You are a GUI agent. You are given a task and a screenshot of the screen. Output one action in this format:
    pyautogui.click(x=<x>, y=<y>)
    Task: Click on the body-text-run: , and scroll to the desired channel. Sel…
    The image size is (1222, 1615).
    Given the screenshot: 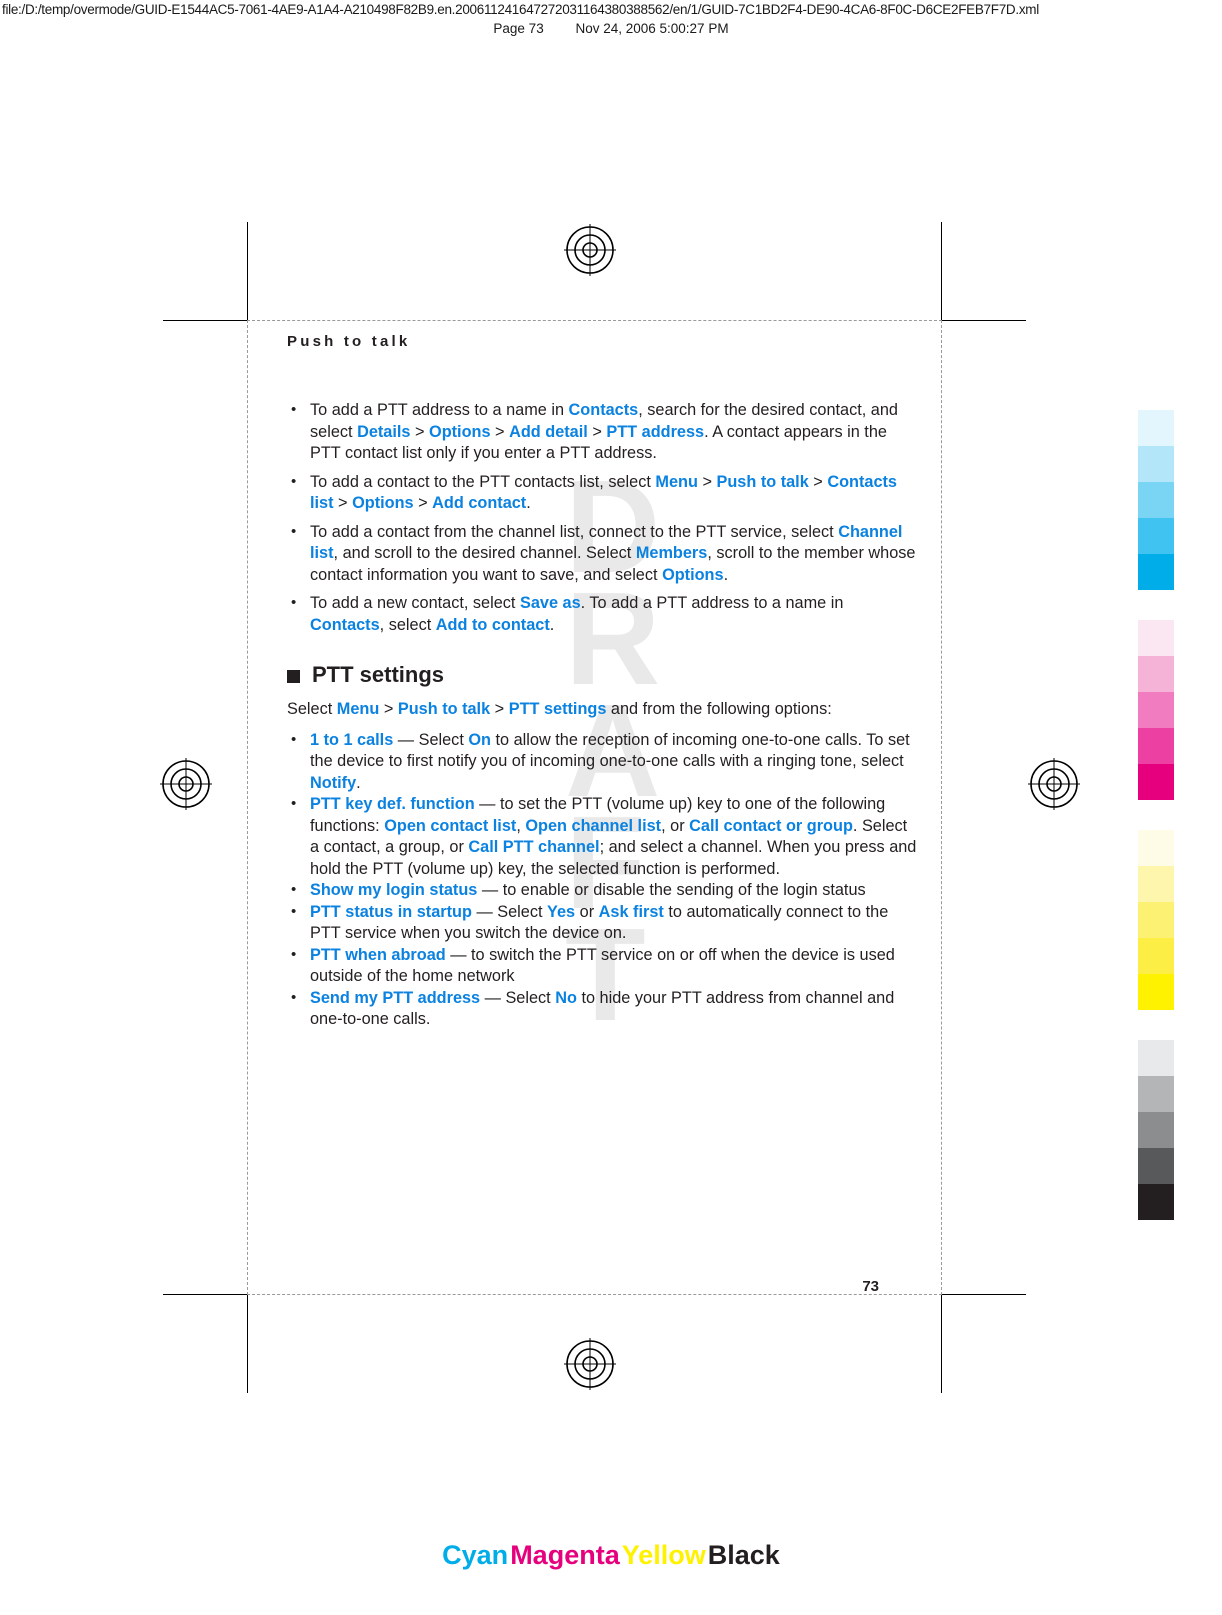 What is the action you would take?
    pyautogui.click(x=484, y=553)
    